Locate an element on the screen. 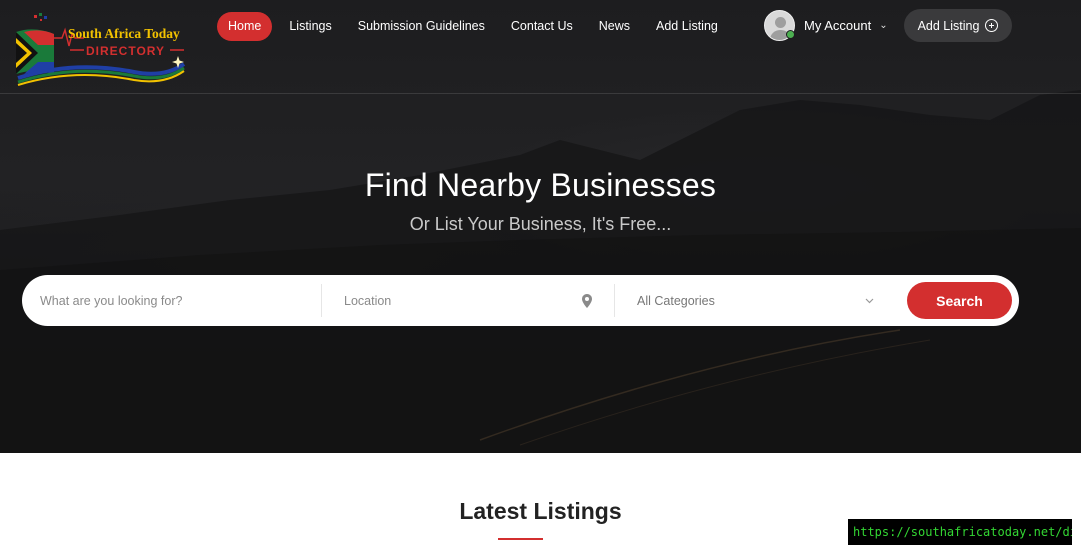 This screenshot has height=545, width=1081. add-listing-button: Add Listing is located at coordinates (958, 25).